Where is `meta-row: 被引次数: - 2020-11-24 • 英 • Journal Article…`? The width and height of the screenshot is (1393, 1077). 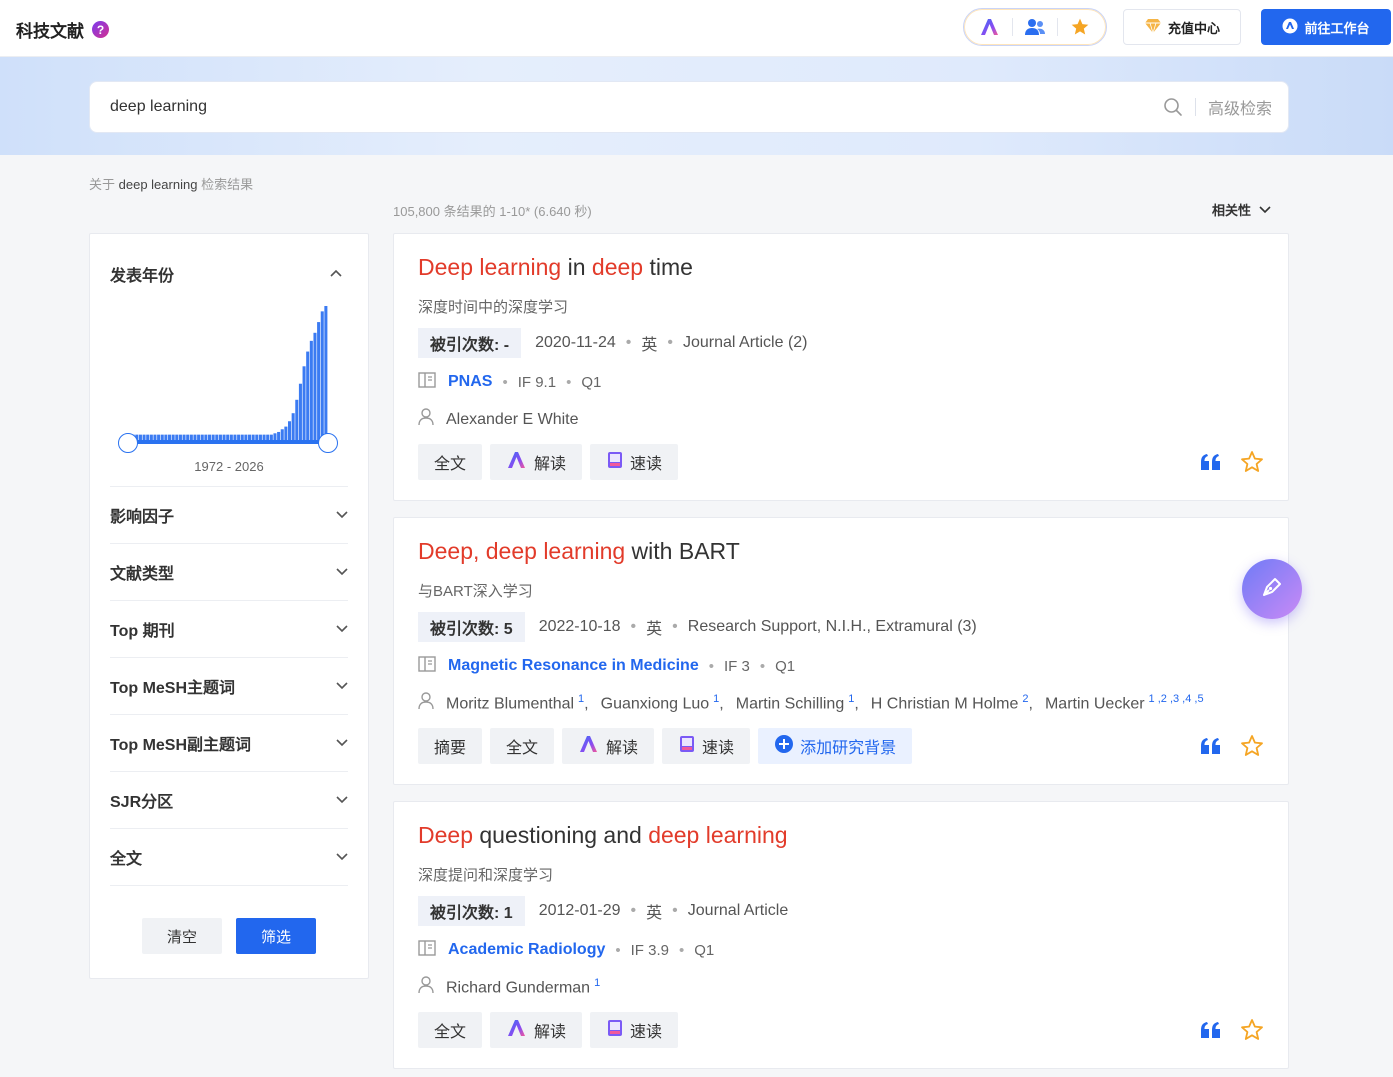
meta-row: 被引次数: - 2020-11-24 • 英 • Journal Article… is located at coordinates (613, 343).